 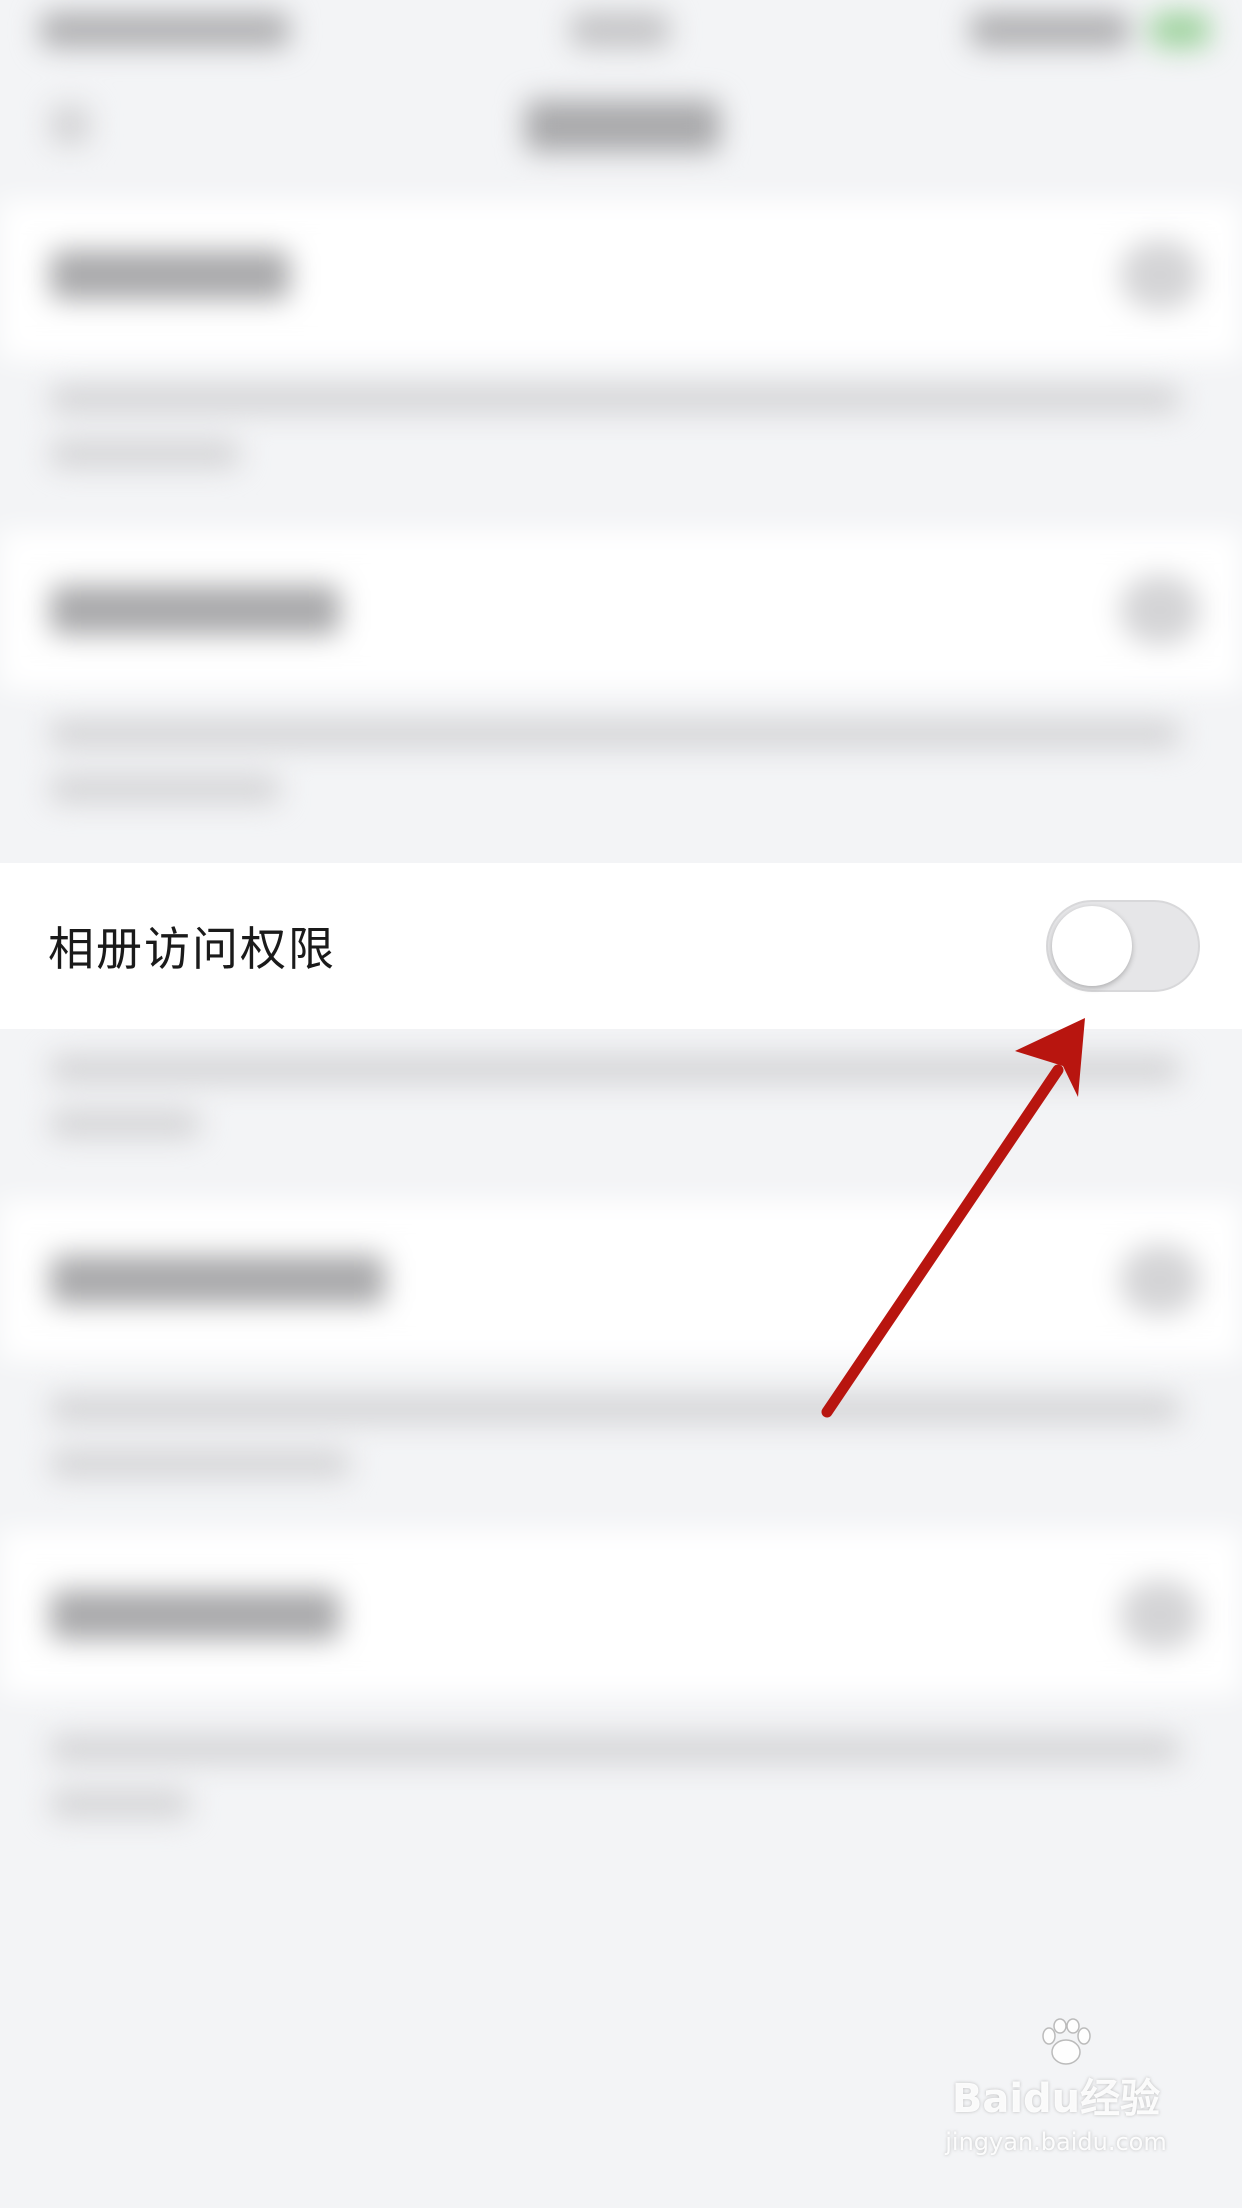 What do you see at coordinates (1050, 30) in the screenshot?
I see `status-bar-battery-blur` at bounding box center [1050, 30].